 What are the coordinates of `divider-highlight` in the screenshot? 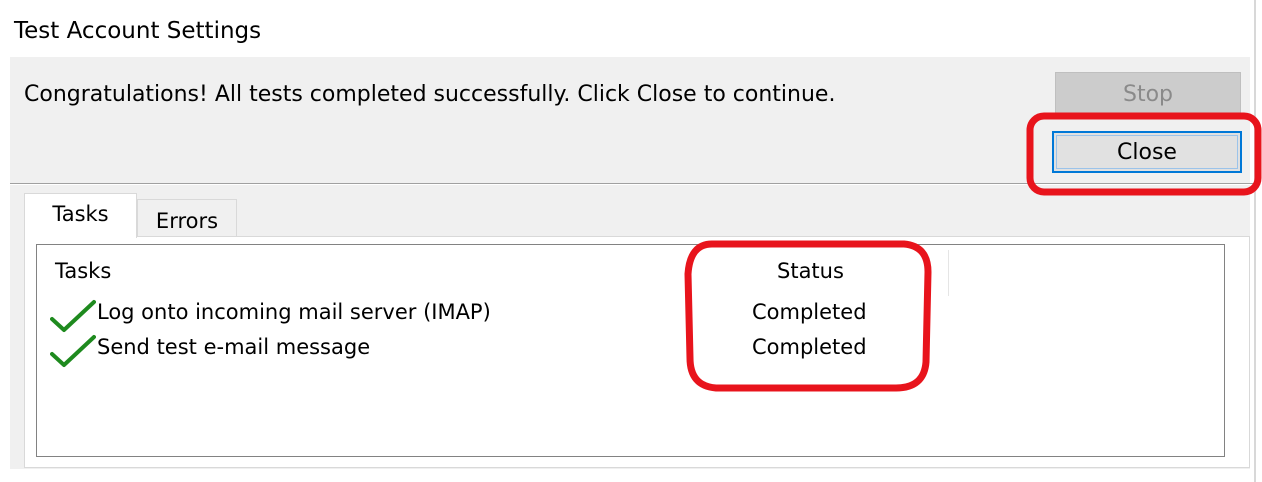 It's located at (632, 184).